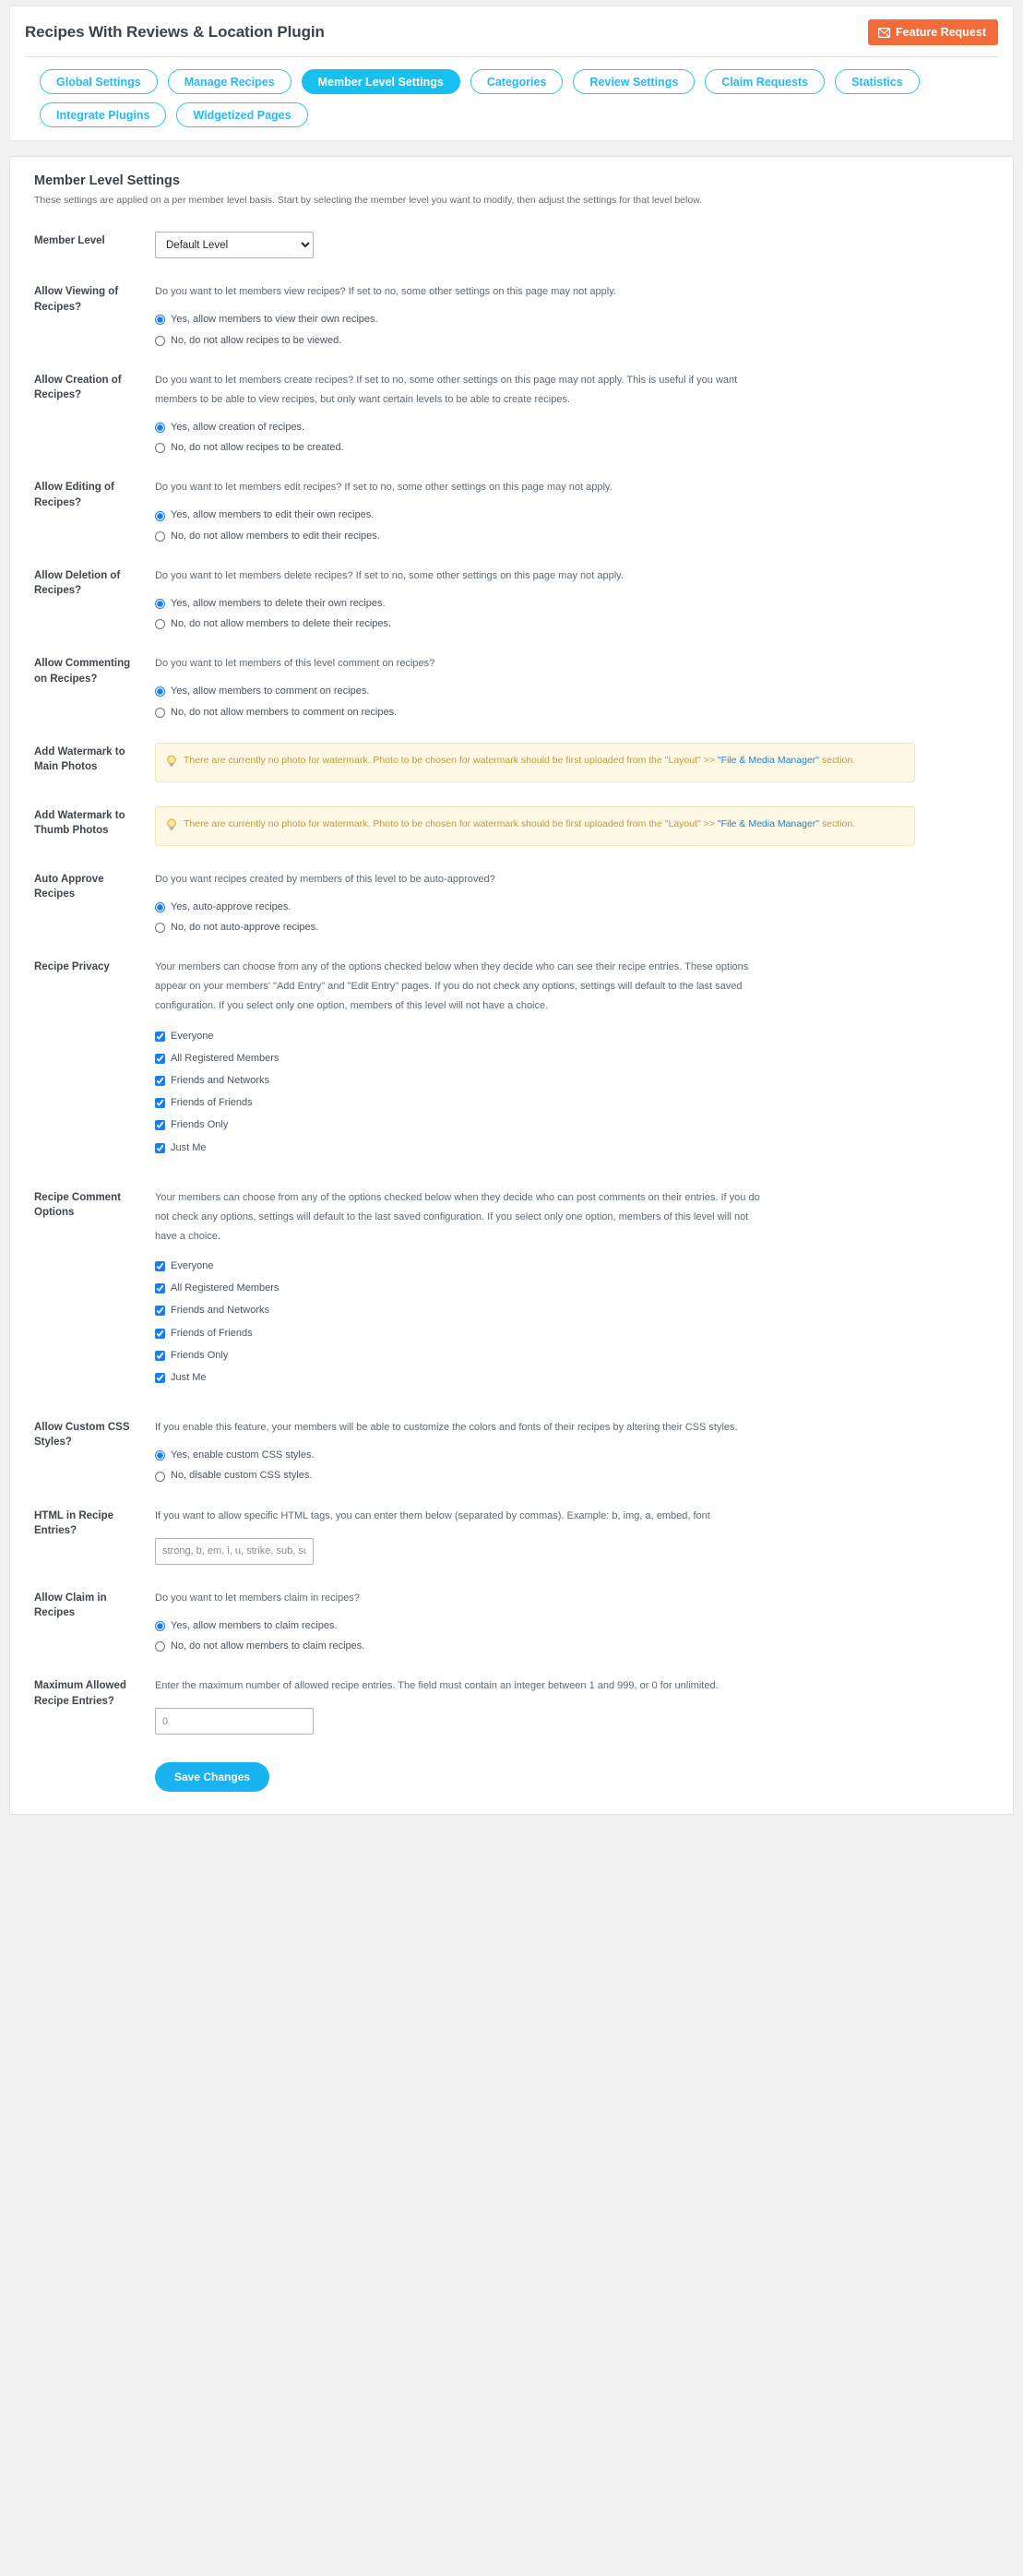 This screenshot has width=1023, height=2576. Describe the element at coordinates (160, 713) in the screenshot. I see `radio-allow-commenting-no` at that location.